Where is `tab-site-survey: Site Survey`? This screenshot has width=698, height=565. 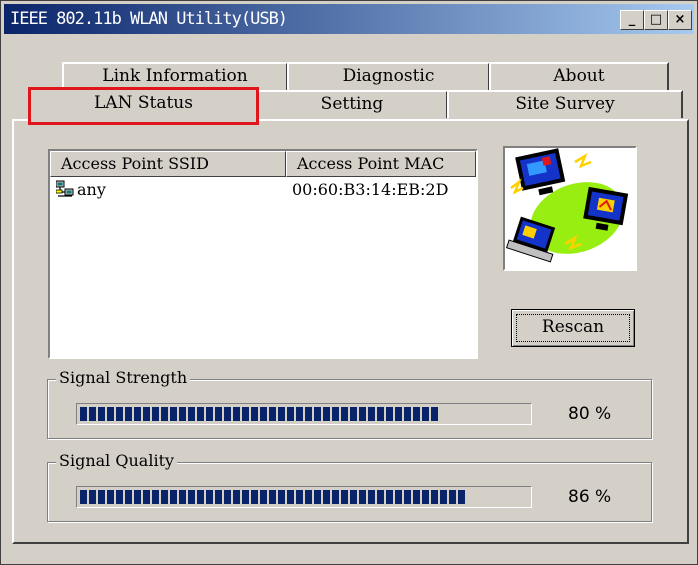
tab-site-survey: Site Survey is located at coordinates (565, 104).